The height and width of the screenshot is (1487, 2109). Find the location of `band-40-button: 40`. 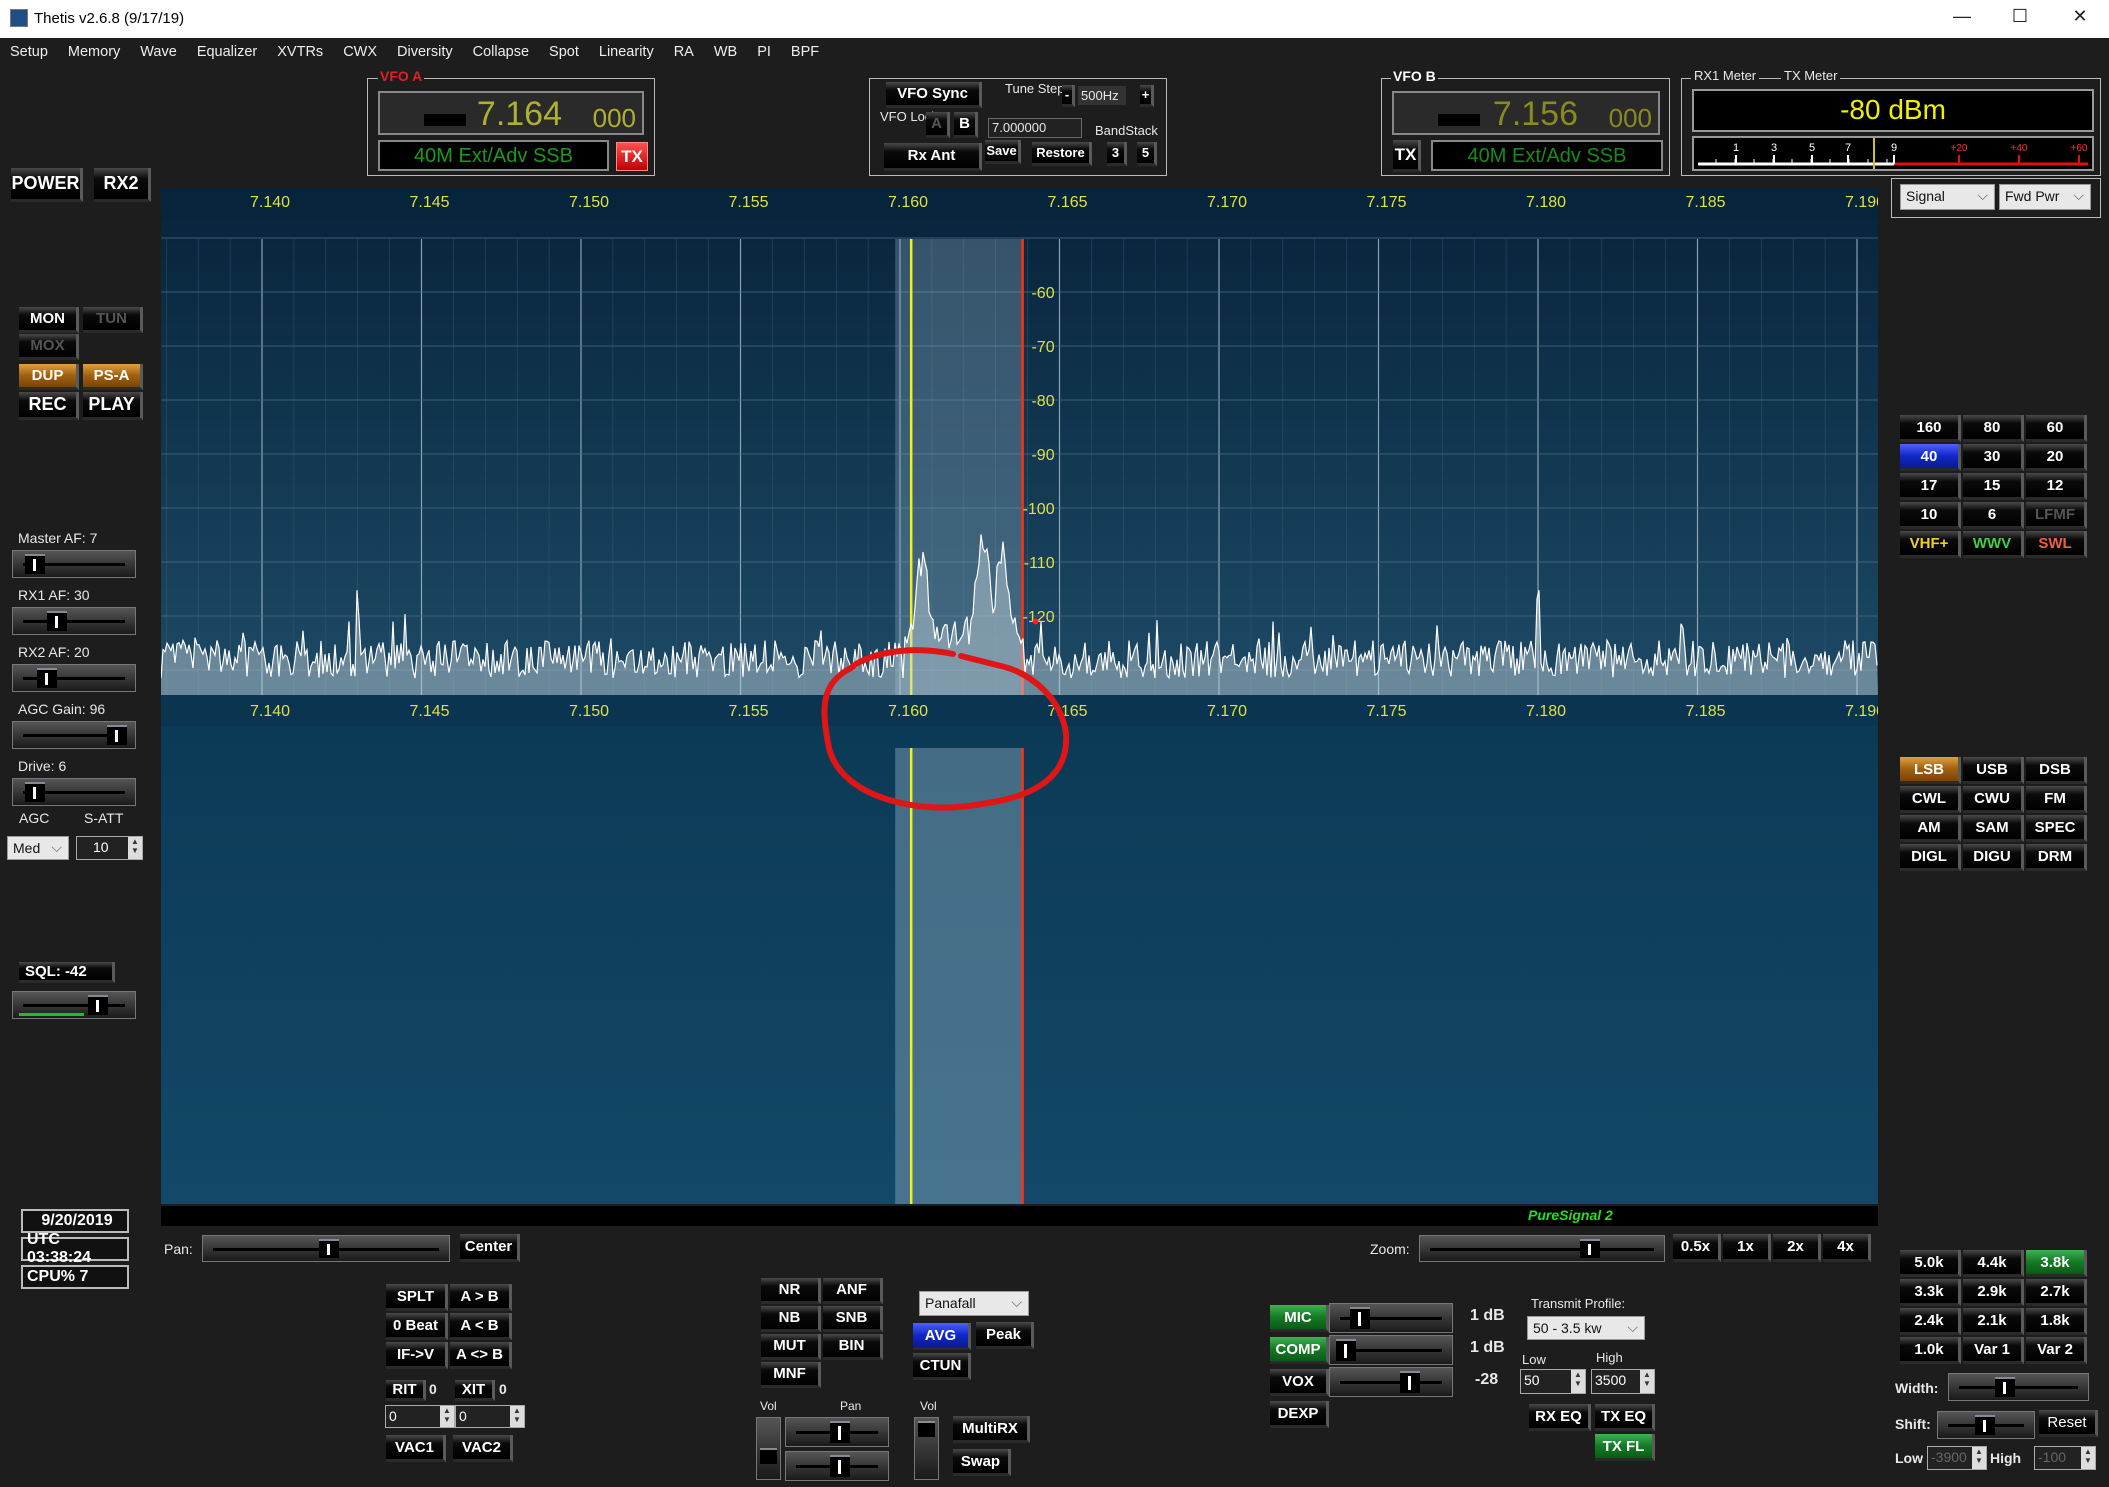

band-40-button: 40 is located at coordinates (1930, 457).